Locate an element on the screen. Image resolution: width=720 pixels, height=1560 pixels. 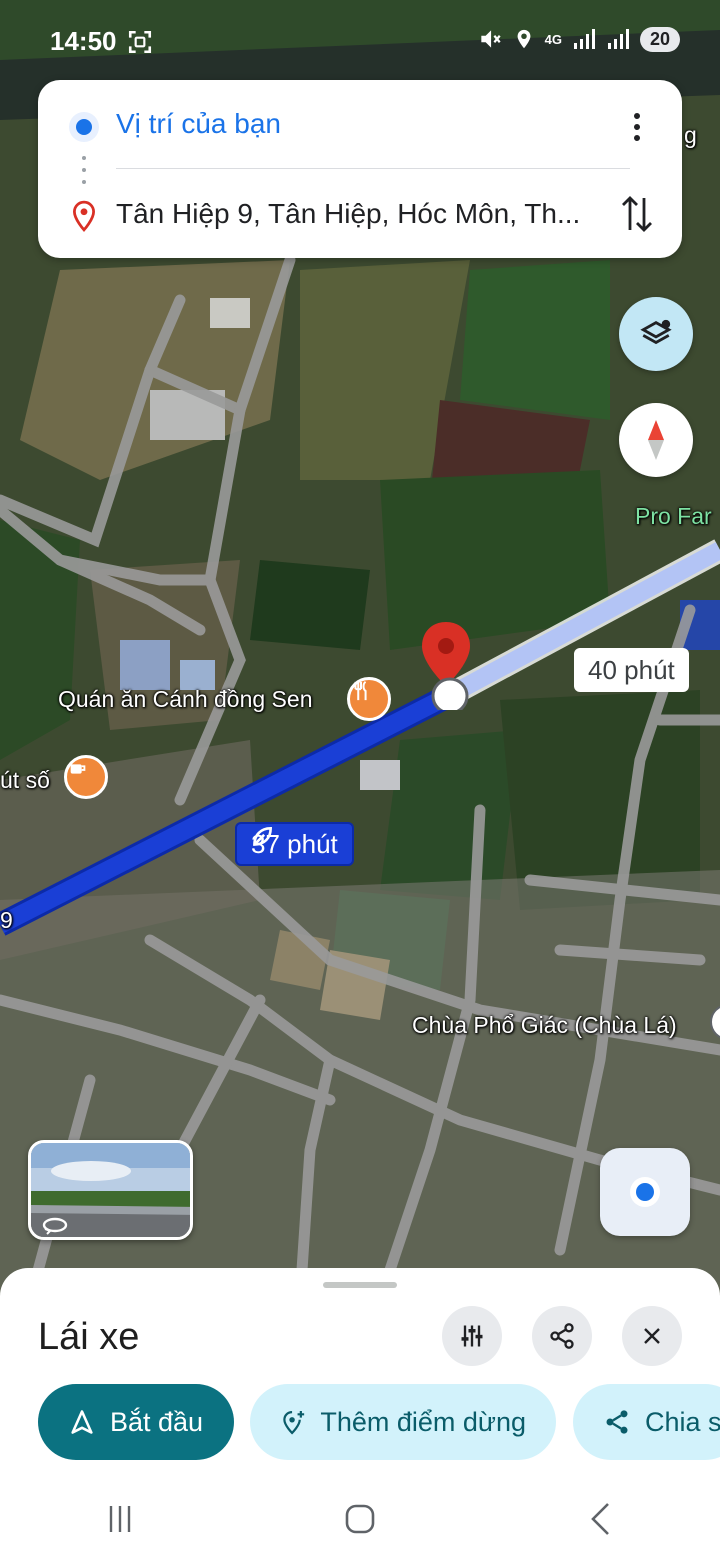
my-location-button is located at coordinates (645, 1192).